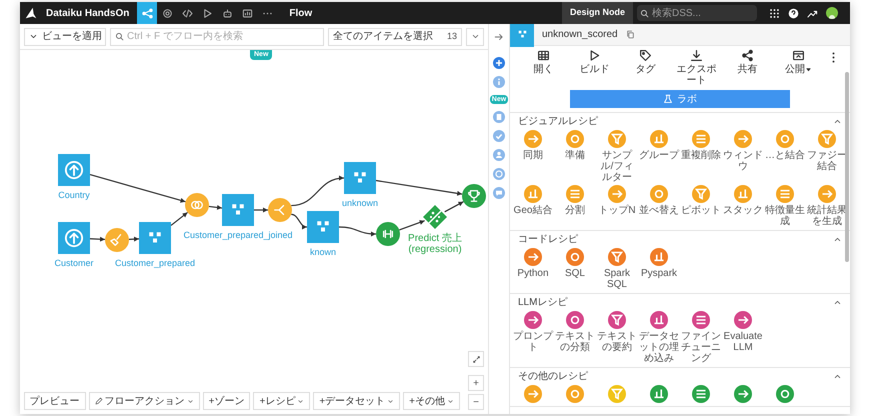 The image size is (870, 416). Describe the element at coordinates (476, 359) in the screenshot. I see `fit-button` at that location.